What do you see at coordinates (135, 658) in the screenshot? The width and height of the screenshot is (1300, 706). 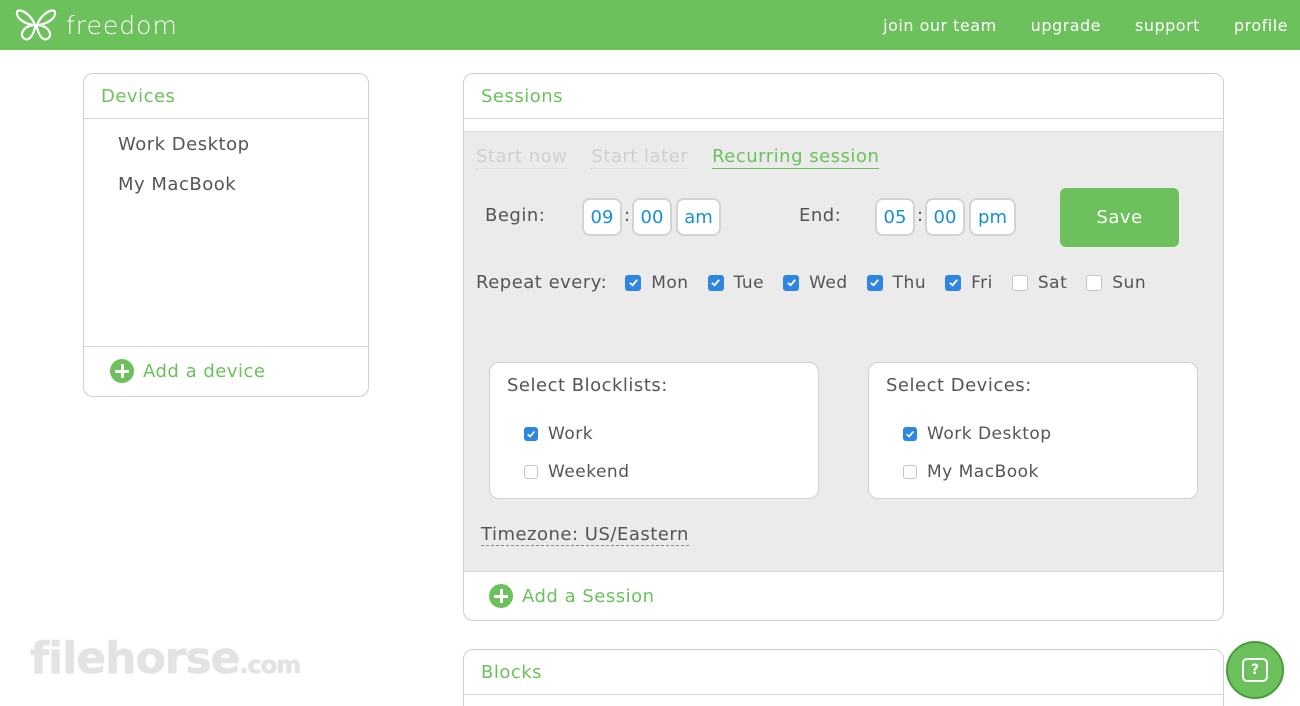 I see `watermark-main: filehorse` at bounding box center [135, 658].